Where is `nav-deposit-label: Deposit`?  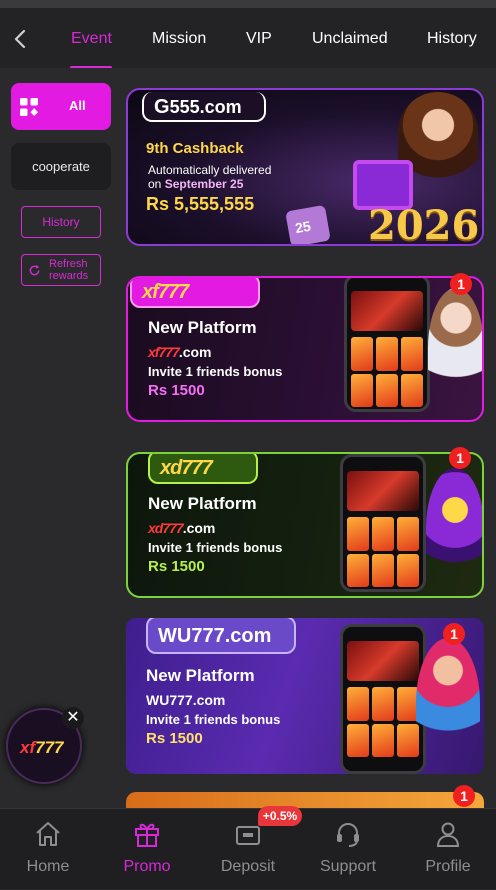
nav-deposit-label: Deposit is located at coordinates (248, 866).